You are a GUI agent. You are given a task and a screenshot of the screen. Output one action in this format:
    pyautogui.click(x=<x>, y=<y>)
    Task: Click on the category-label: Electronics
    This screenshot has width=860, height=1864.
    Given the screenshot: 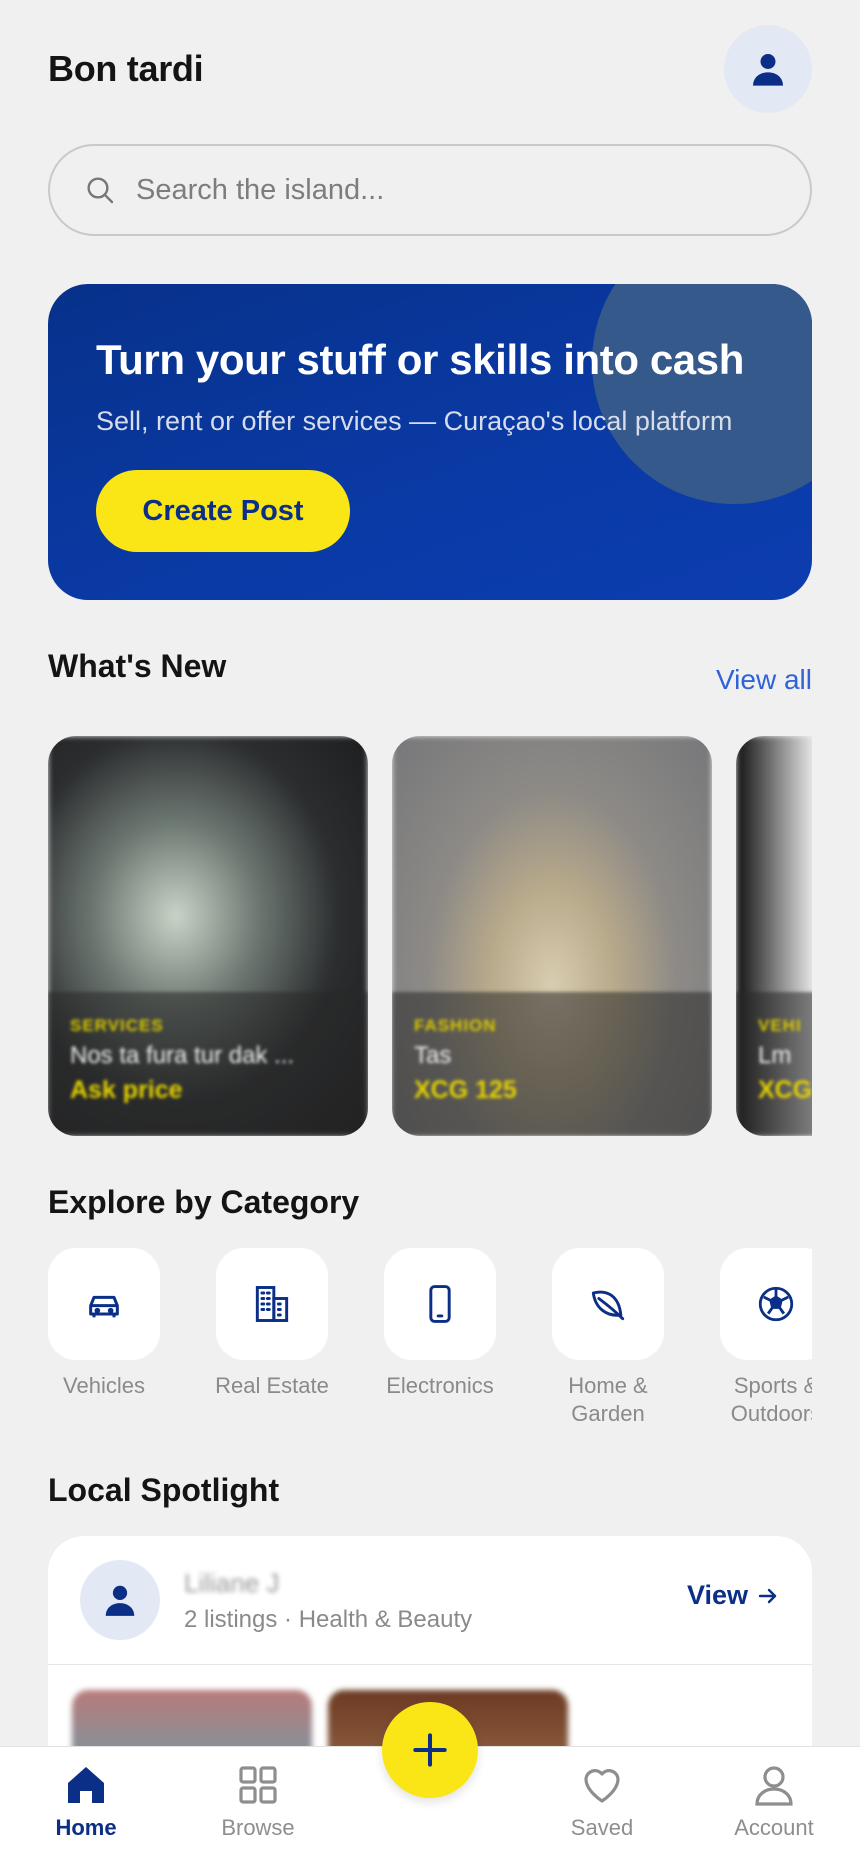 What is the action you would take?
    pyautogui.click(x=440, y=1385)
    